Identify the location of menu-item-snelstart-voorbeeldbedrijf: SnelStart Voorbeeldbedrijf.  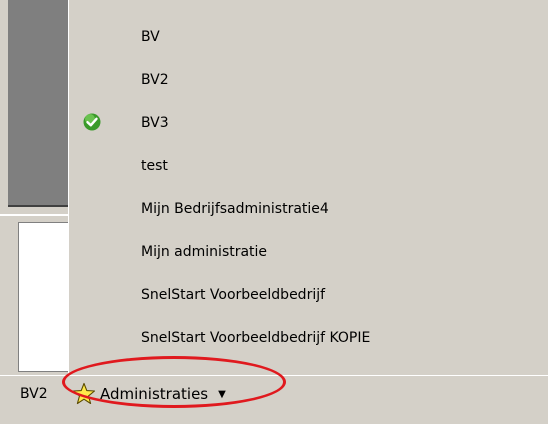
(308, 295).